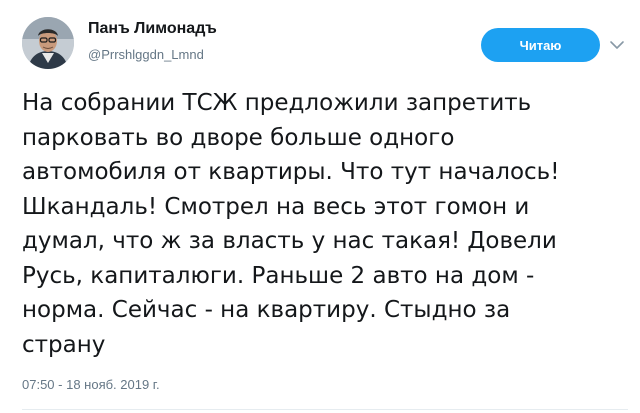  What do you see at coordinates (152, 29) in the screenshot?
I see `author-display-name: Панъ Лимонадъ` at bounding box center [152, 29].